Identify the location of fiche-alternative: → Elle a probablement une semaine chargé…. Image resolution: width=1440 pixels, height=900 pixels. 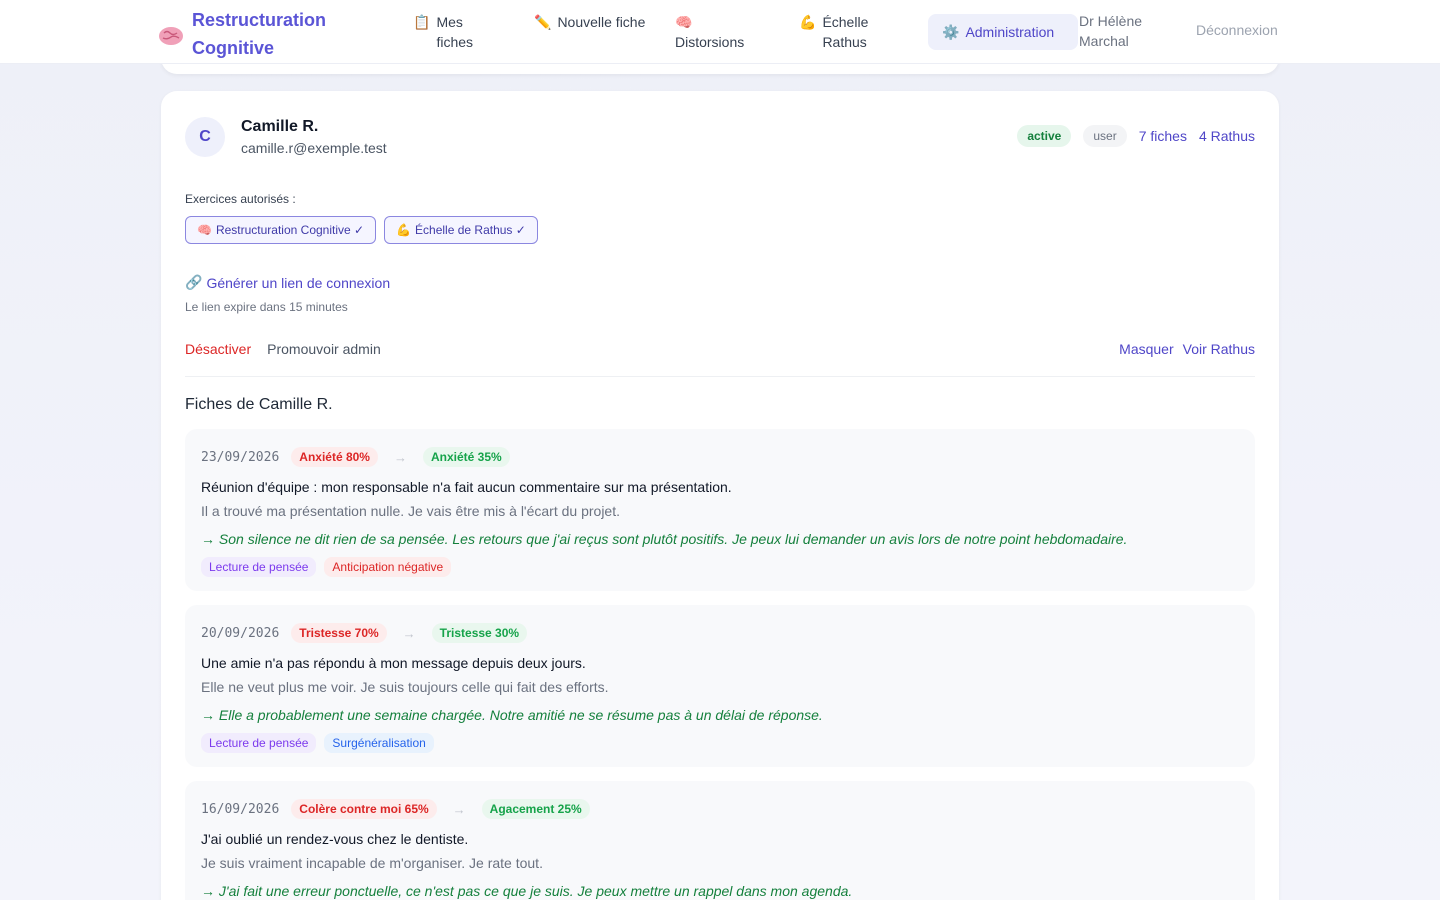
(512, 715).